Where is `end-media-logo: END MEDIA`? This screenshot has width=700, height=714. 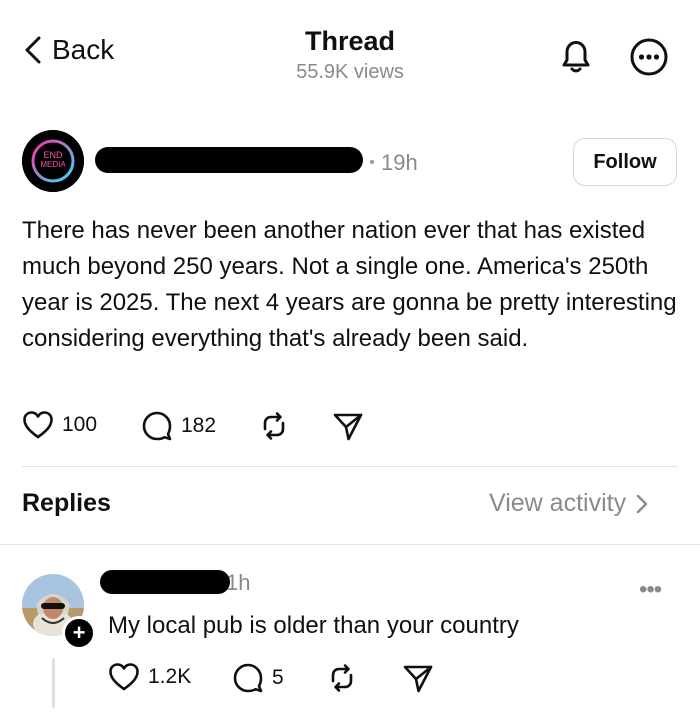 end-media-logo: END MEDIA is located at coordinates (53, 161).